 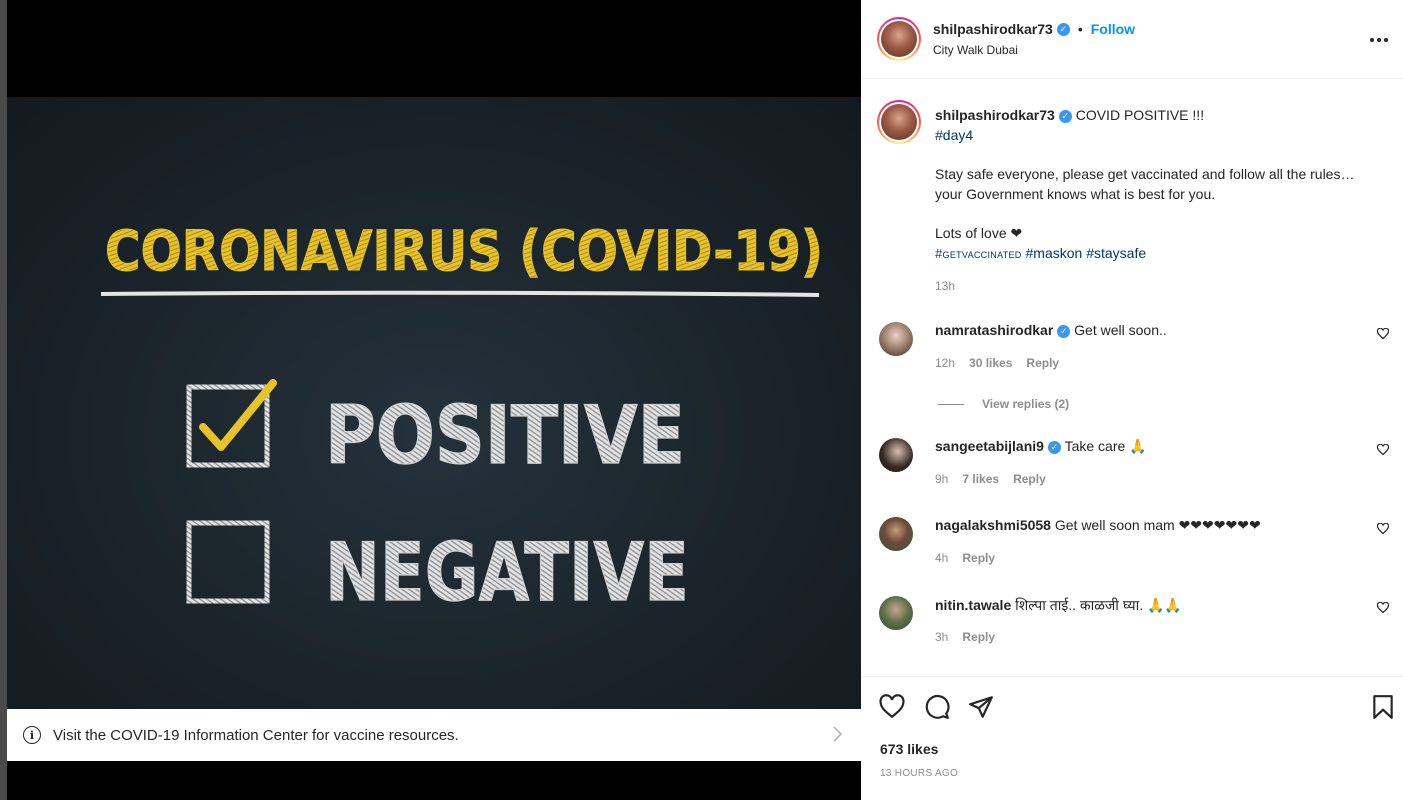 What do you see at coordinates (1105, 446) in the screenshot?
I see `comment-text: Take care 🙏` at bounding box center [1105, 446].